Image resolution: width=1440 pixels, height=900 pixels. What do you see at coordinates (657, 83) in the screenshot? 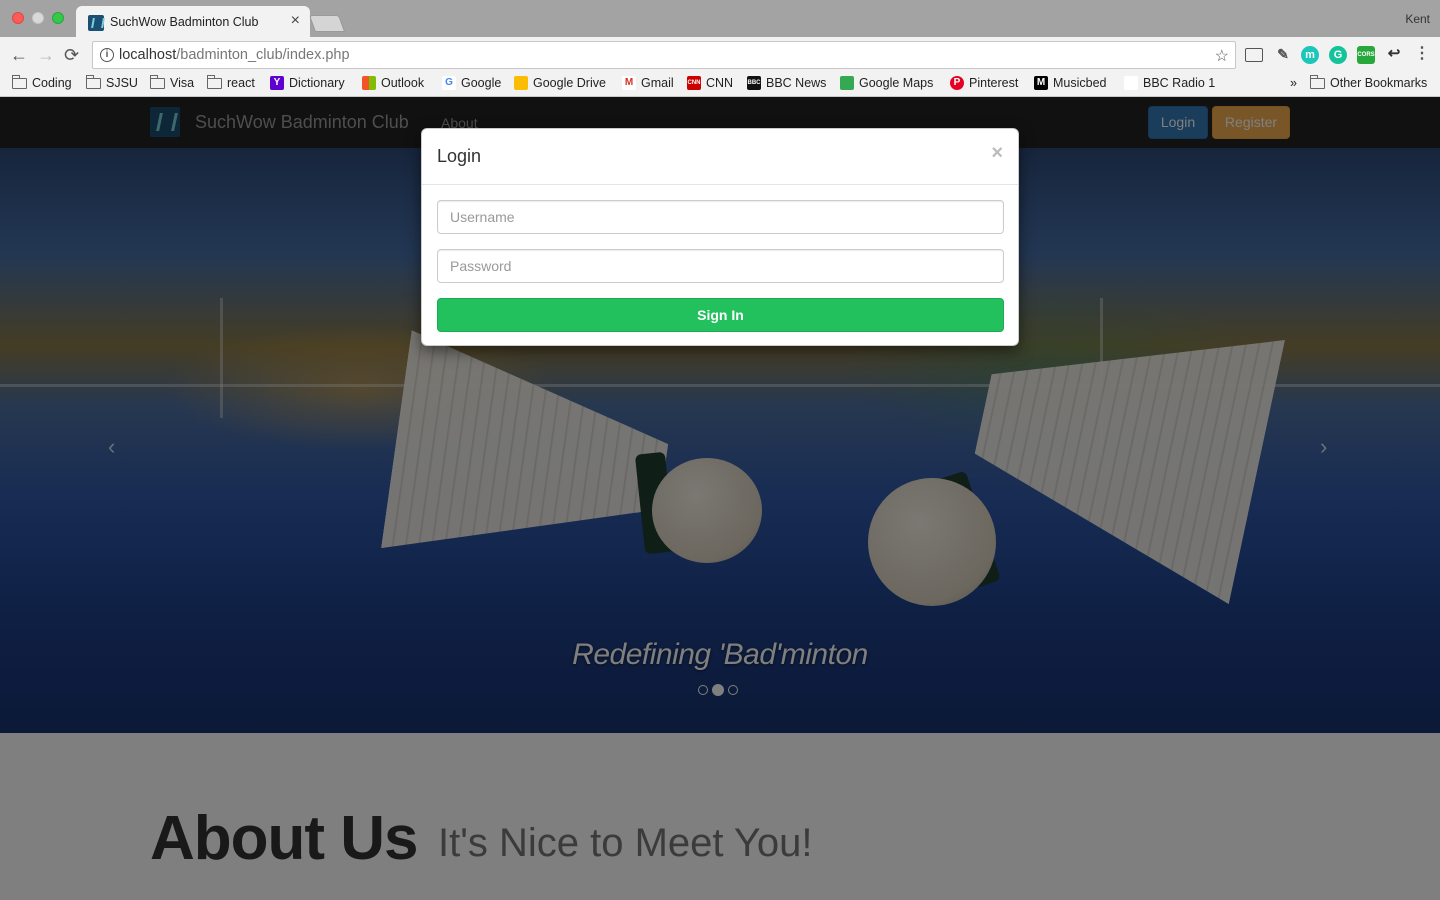
I see `bookmark-label: Gmail` at bounding box center [657, 83].